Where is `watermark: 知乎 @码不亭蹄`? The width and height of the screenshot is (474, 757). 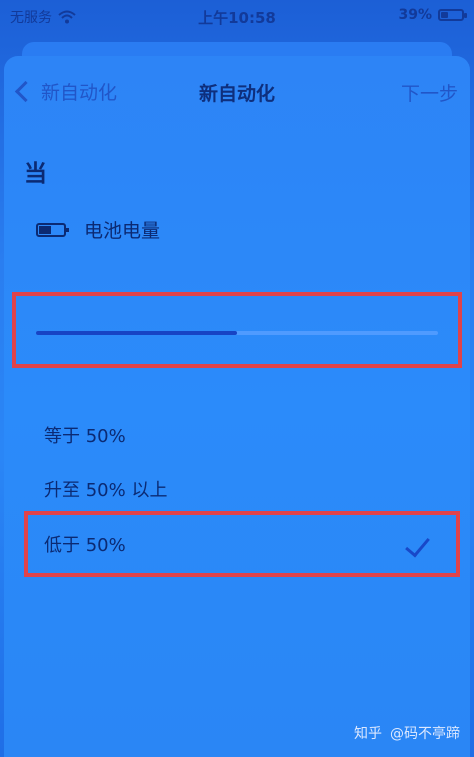 watermark: 知乎 @码不亭蹄 is located at coordinates (407, 733).